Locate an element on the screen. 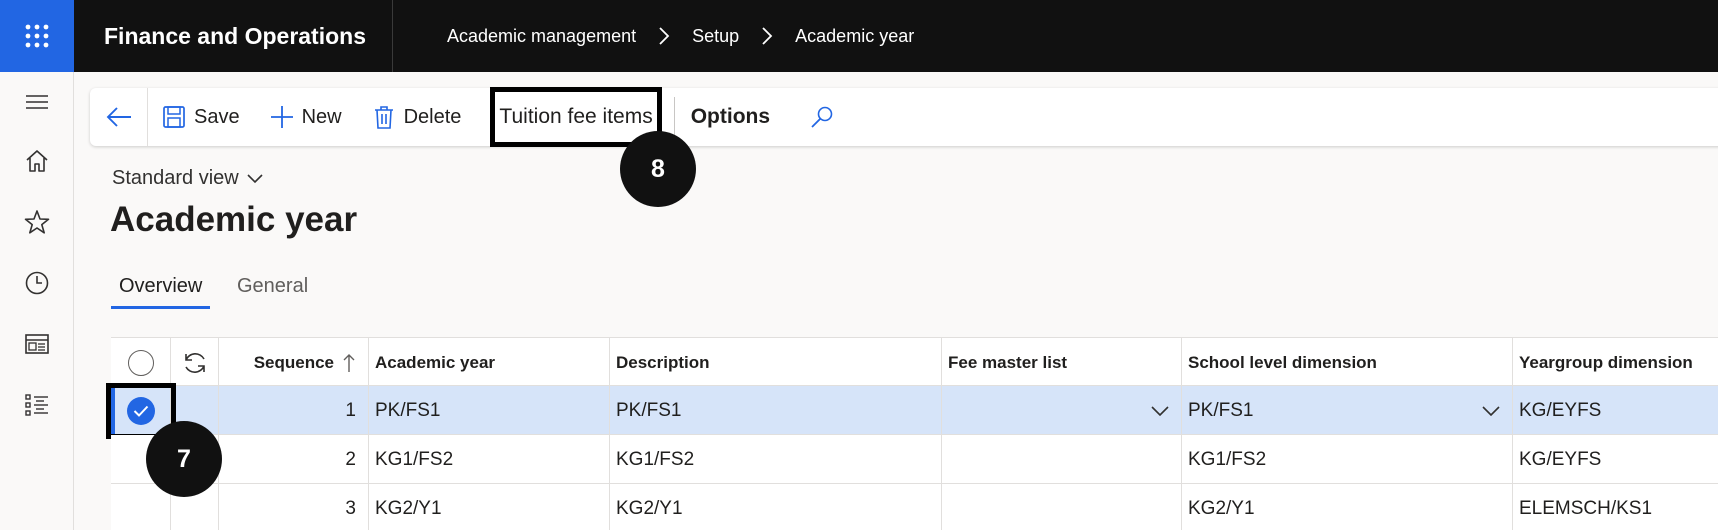 The image size is (1718, 530). app-launcher-button is located at coordinates (37, 36).